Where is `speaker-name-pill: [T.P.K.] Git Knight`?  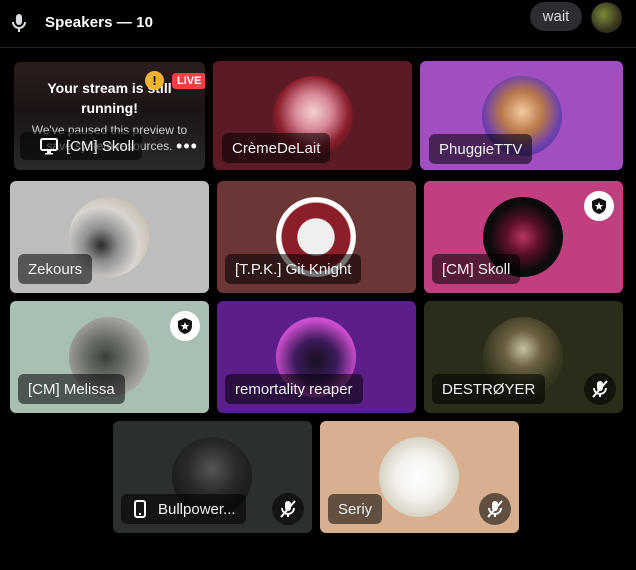 speaker-name-pill: [T.P.K.] Git Knight is located at coordinates (293, 269).